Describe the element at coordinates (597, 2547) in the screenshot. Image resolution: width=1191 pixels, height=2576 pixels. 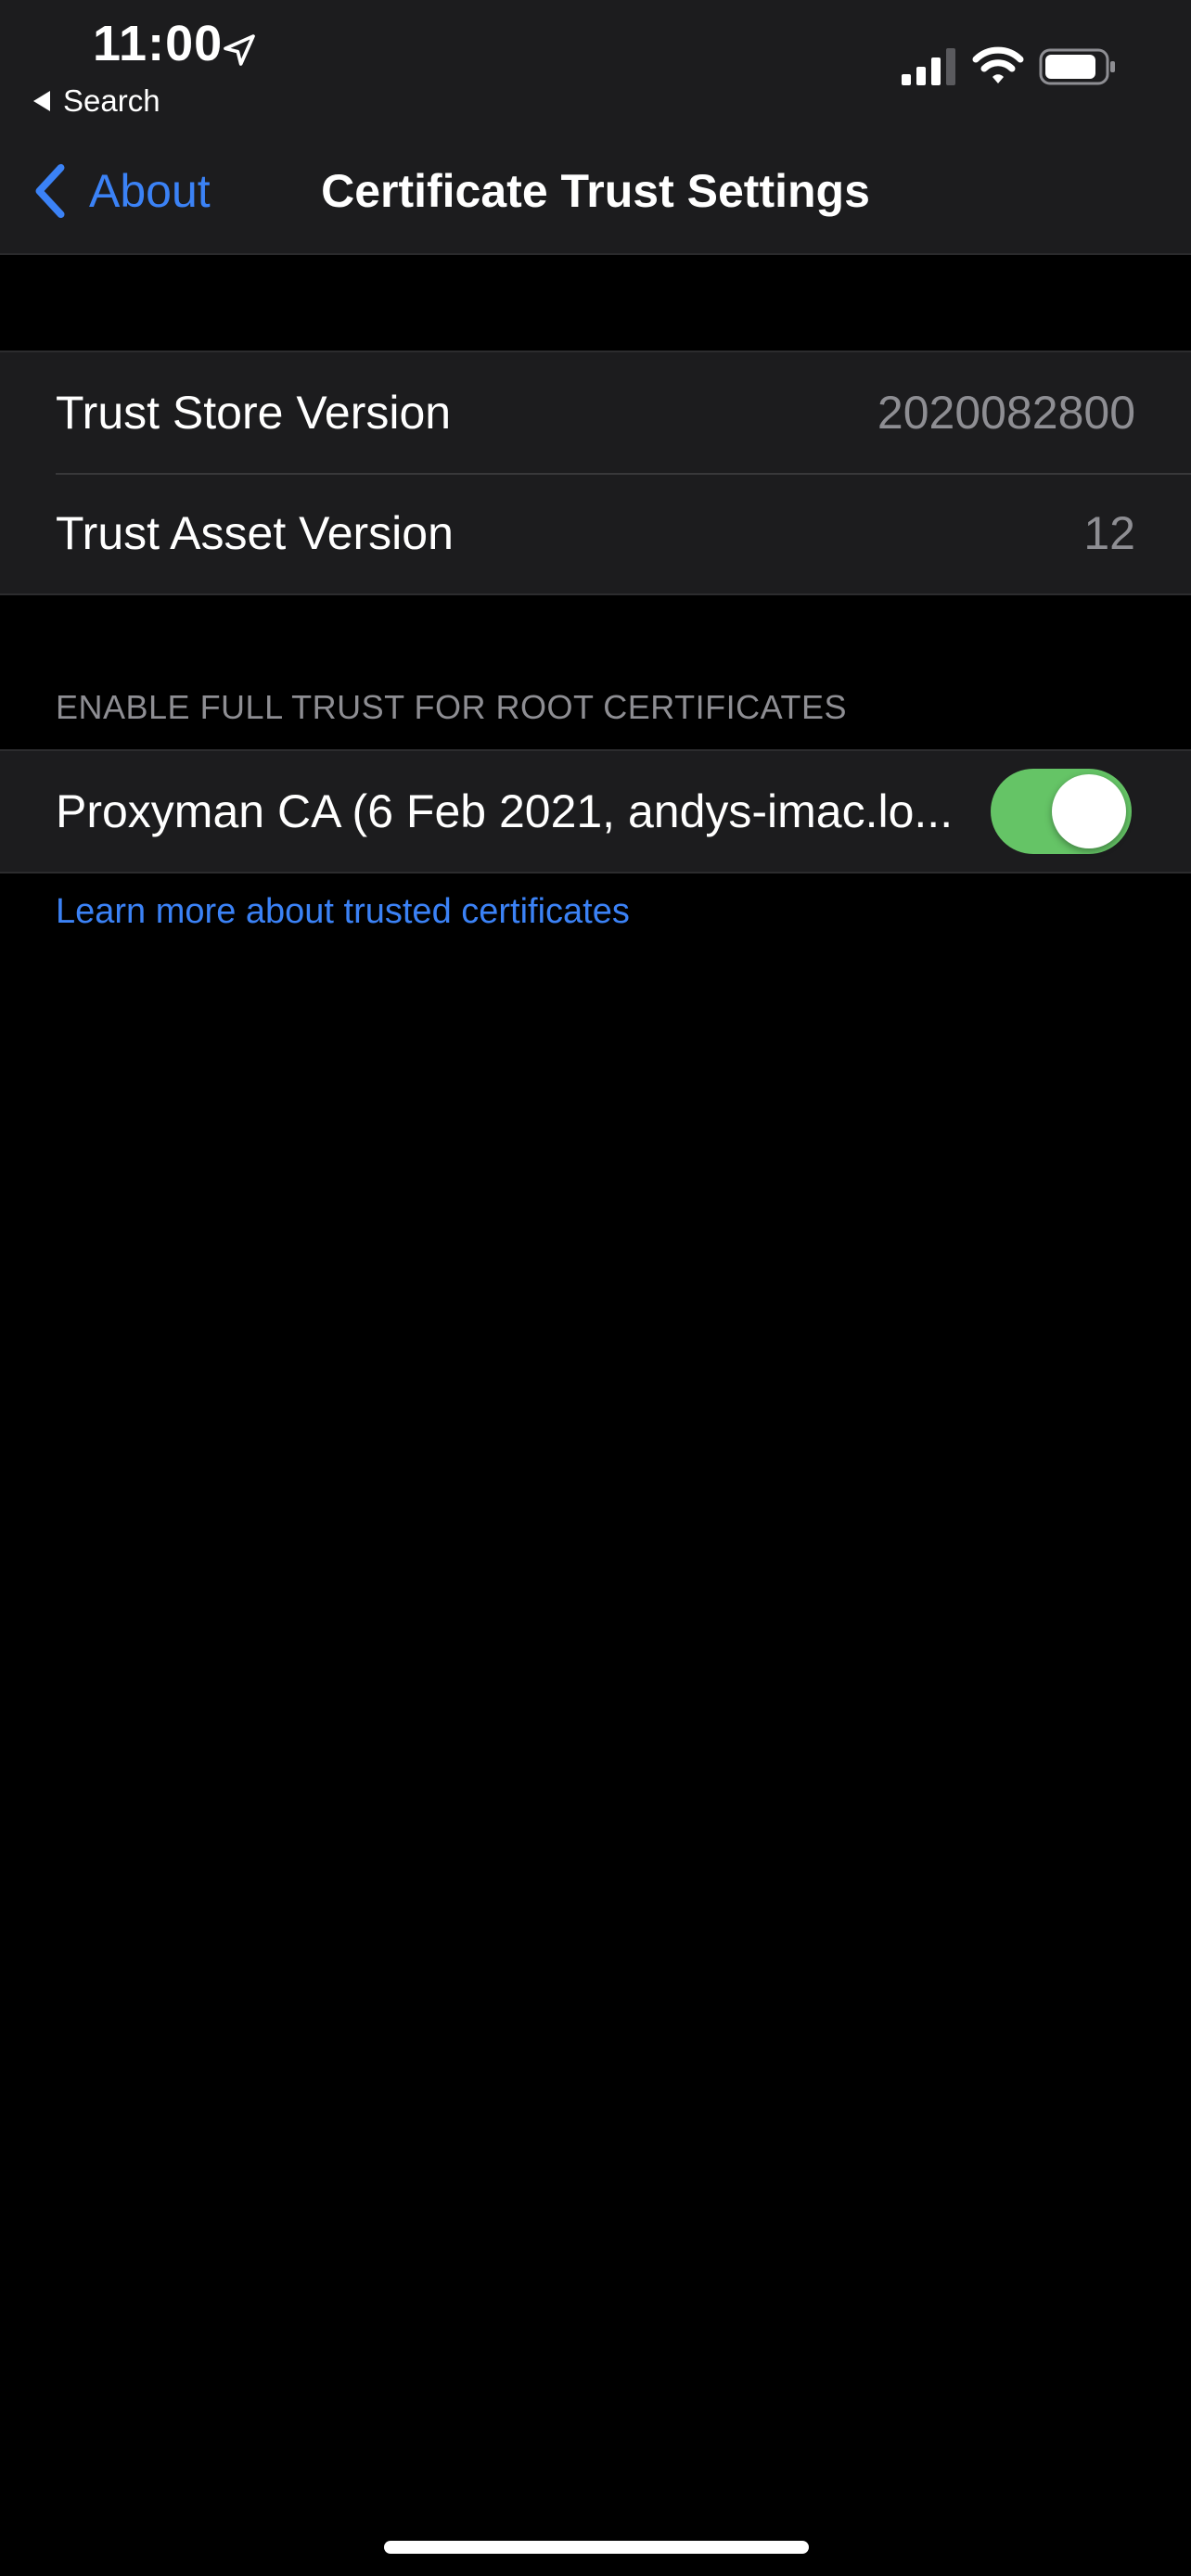
I see `home-indicator` at that location.